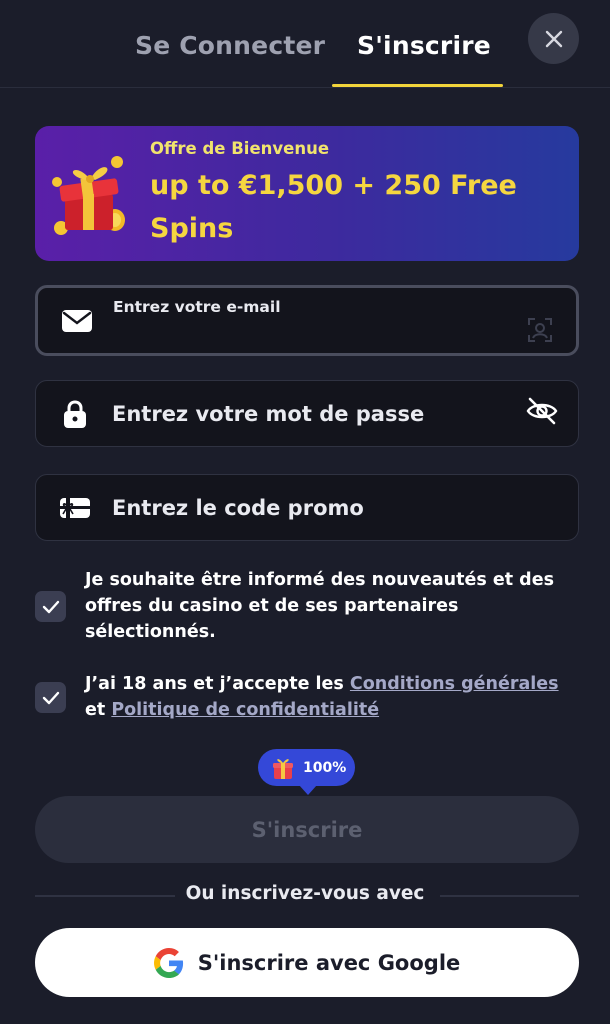  What do you see at coordinates (268, 413) in the screenshot?
I see `password-placeholder: Entrez votre mot de passe` at bounding box center [268, 413].